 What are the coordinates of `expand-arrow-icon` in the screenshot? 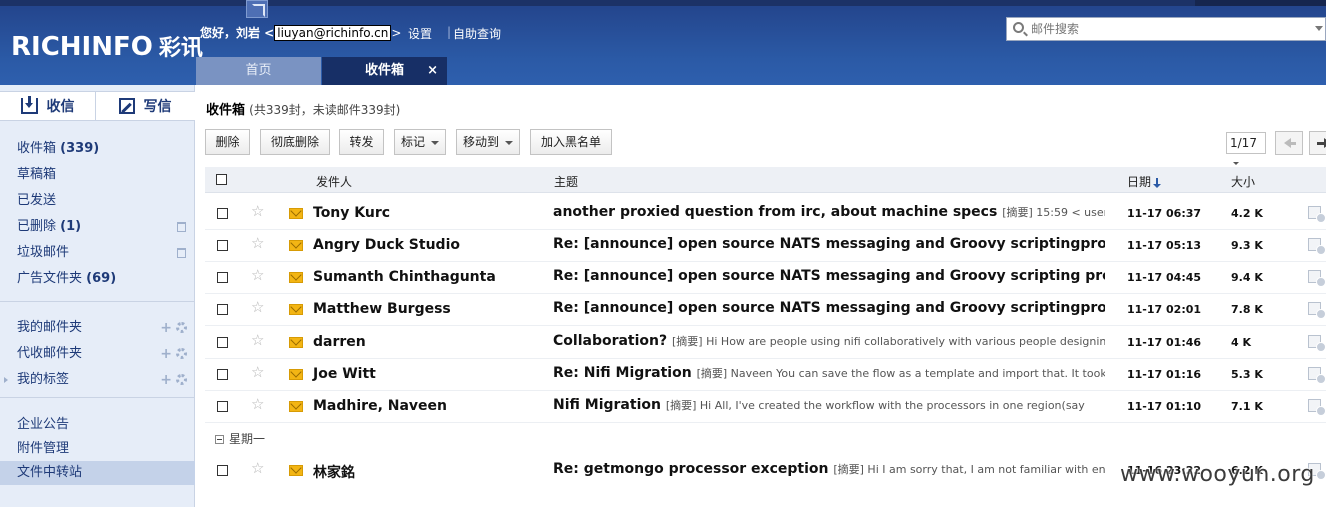 It's located at (6, 380).